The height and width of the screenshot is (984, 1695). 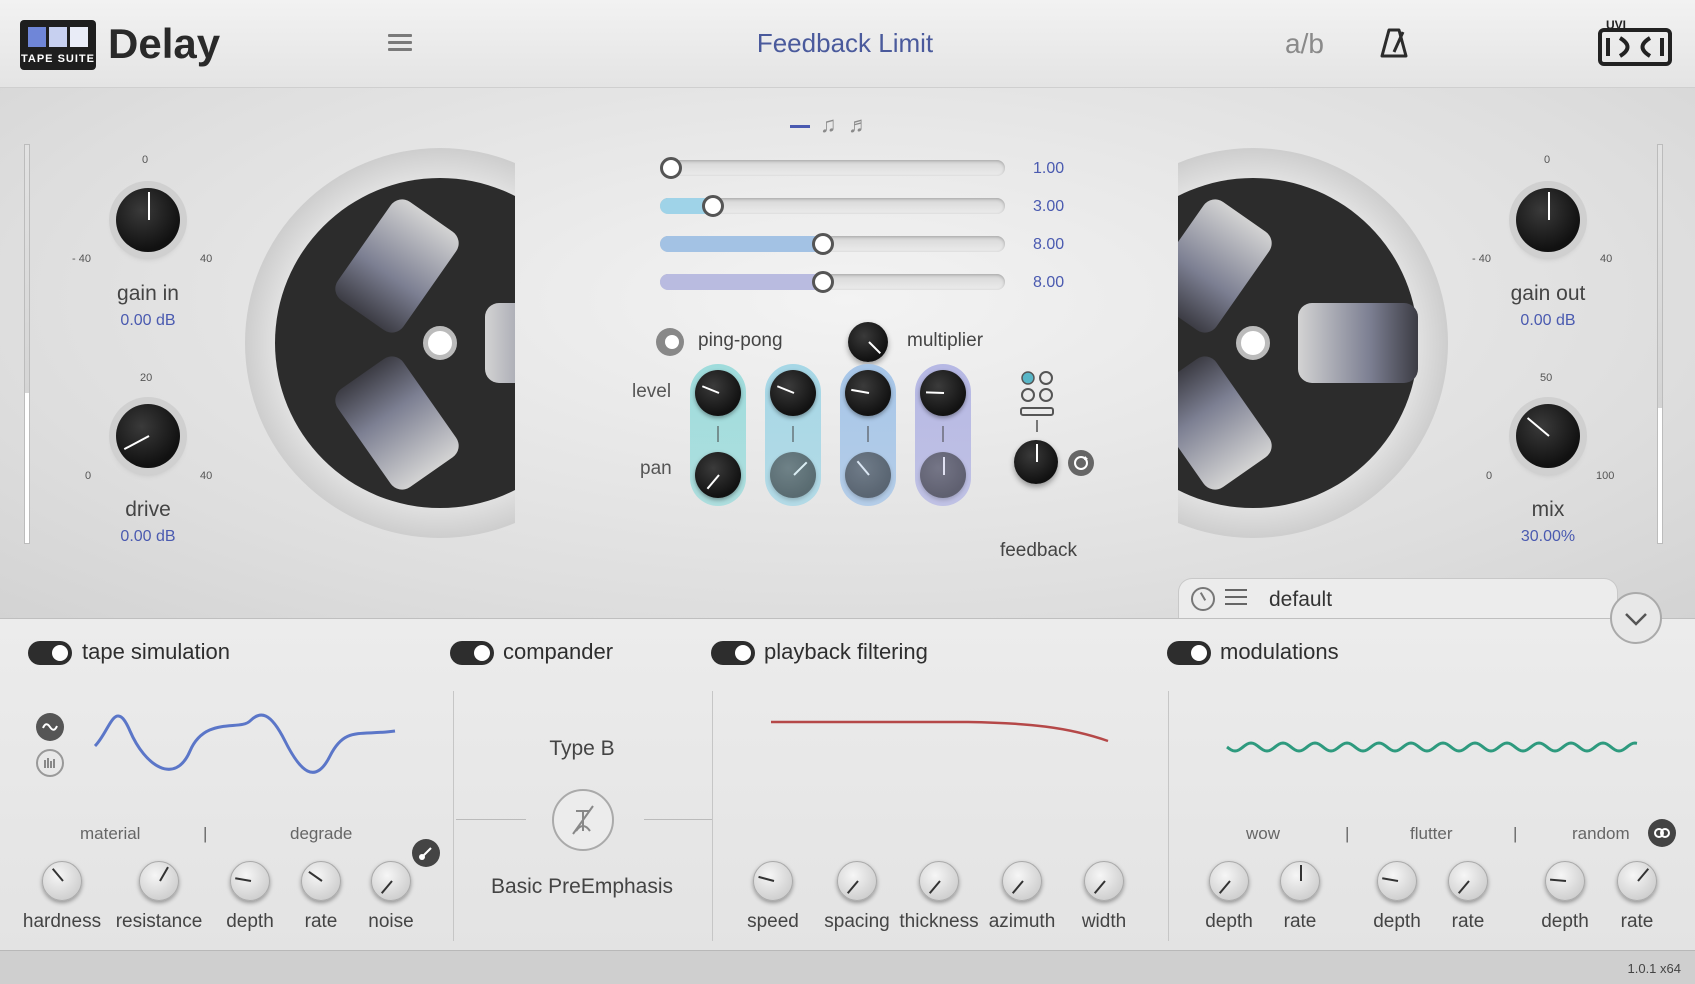 I want to click on tap-4-strip, so click(x=943, y=435).